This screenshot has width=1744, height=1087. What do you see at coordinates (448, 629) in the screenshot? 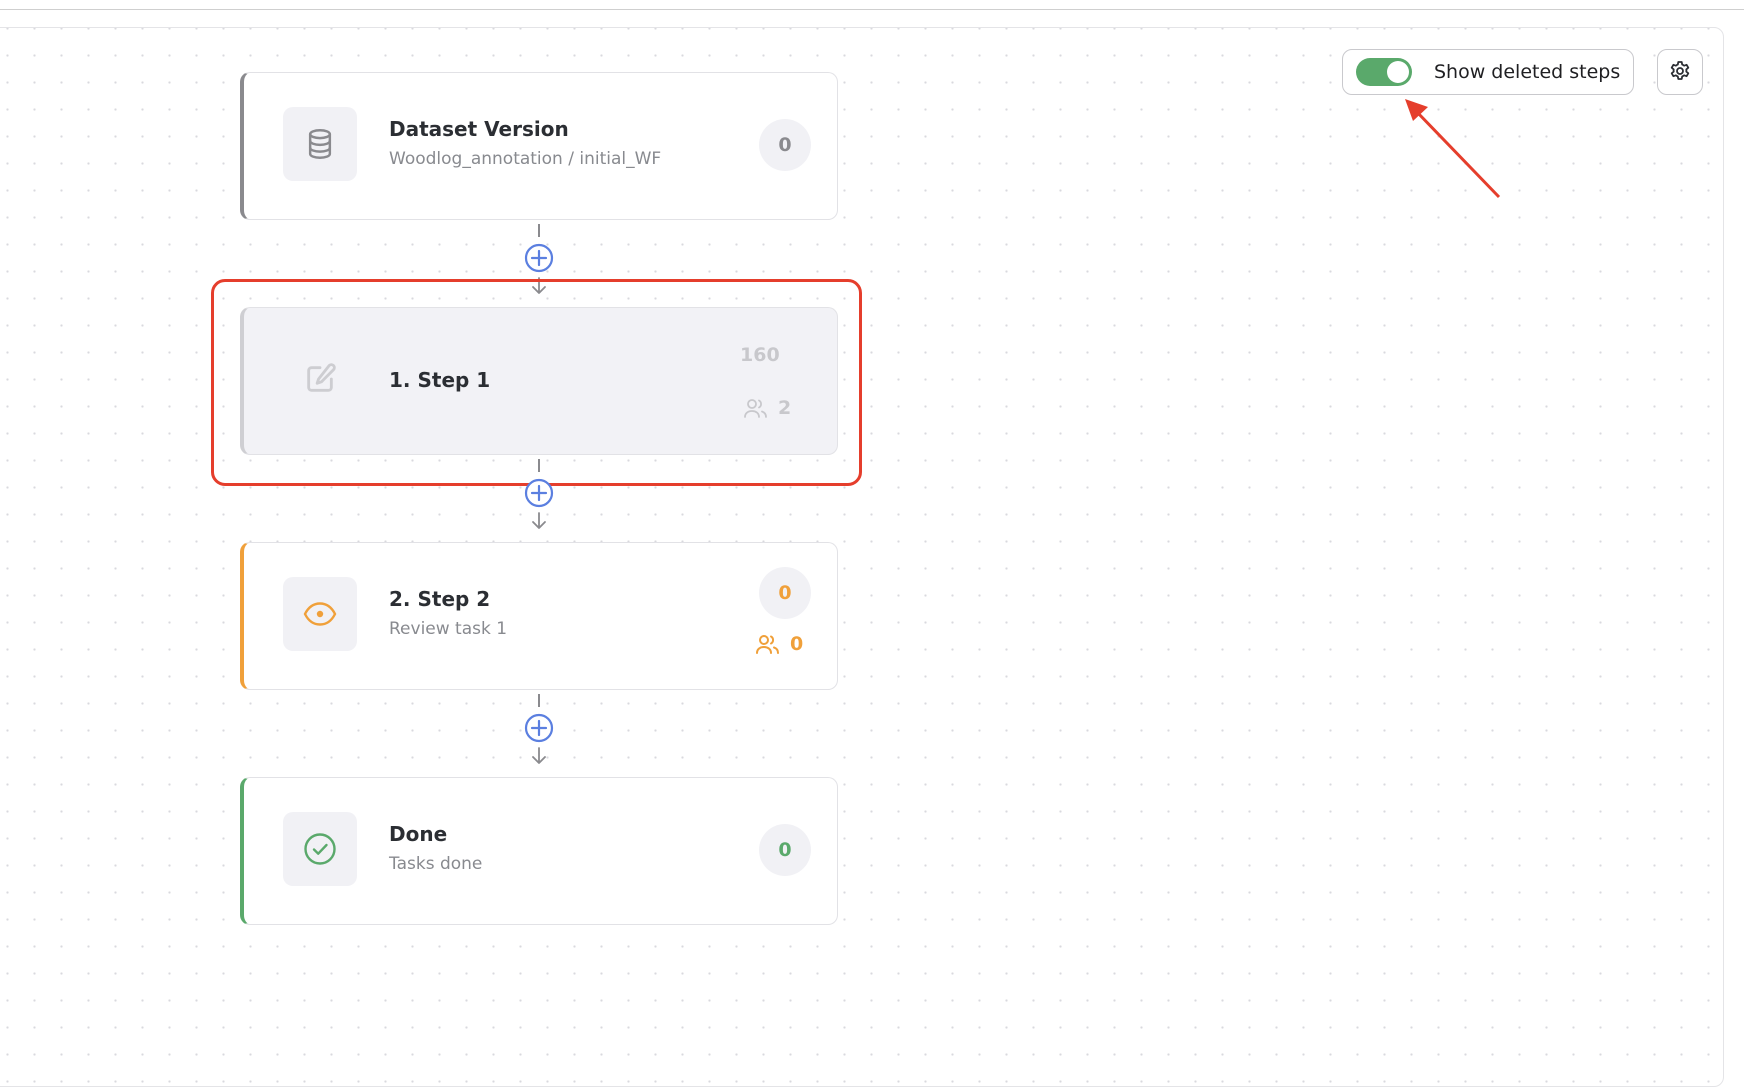
I see `step-2-subtitle: Review task 1` at bounding box center [448, 629].